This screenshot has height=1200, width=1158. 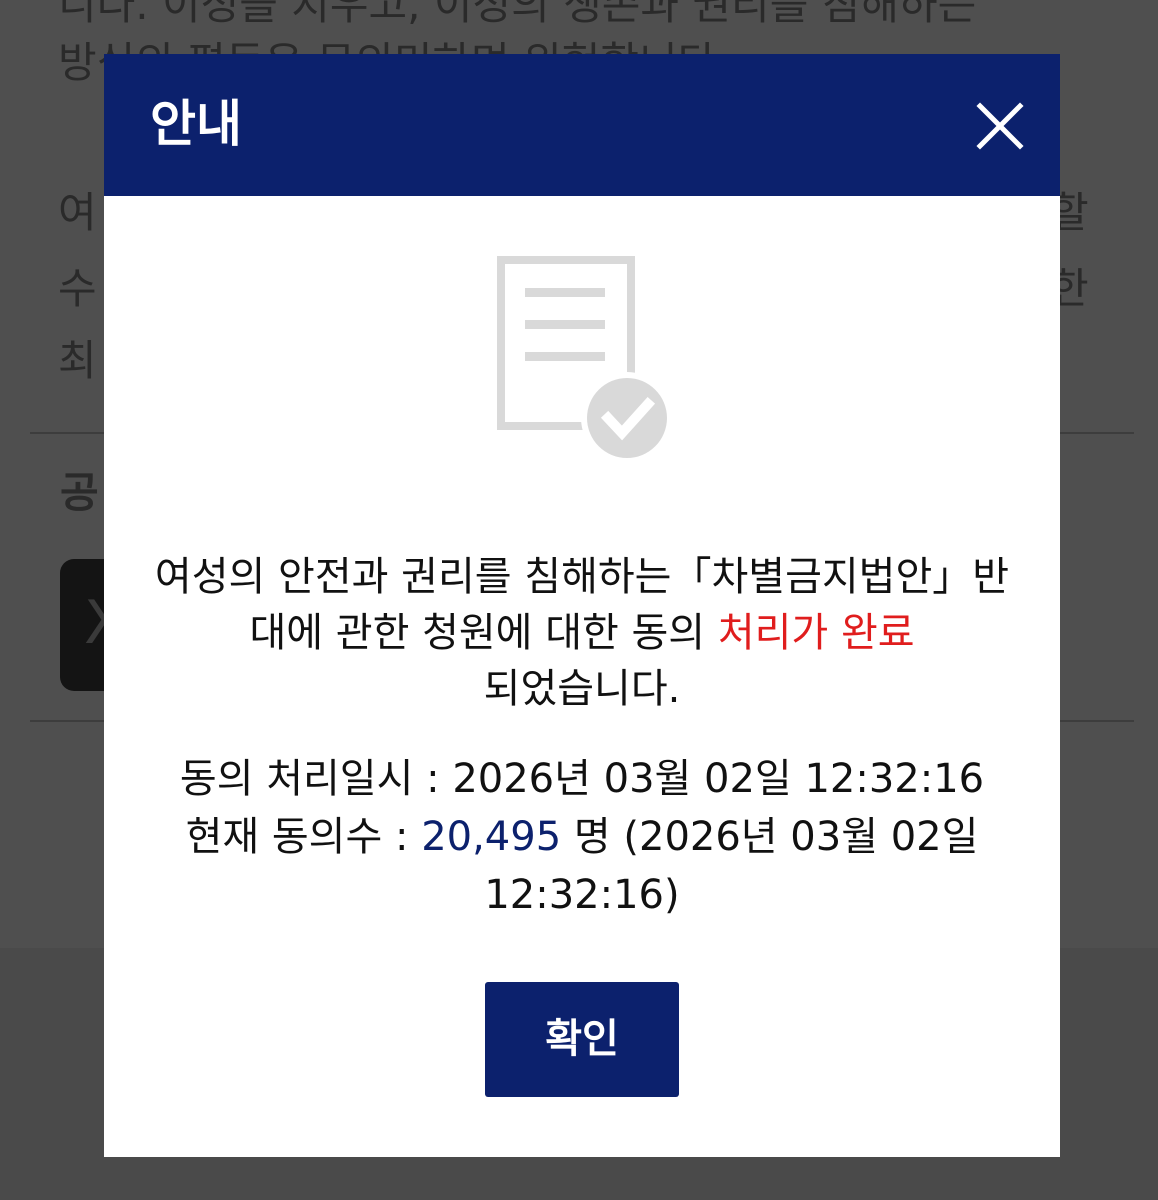 I want to click on processed-datetime-row: 동의 처리일시 : 2026년 03월 02일 12:32:16, so click(x=582, y=779).